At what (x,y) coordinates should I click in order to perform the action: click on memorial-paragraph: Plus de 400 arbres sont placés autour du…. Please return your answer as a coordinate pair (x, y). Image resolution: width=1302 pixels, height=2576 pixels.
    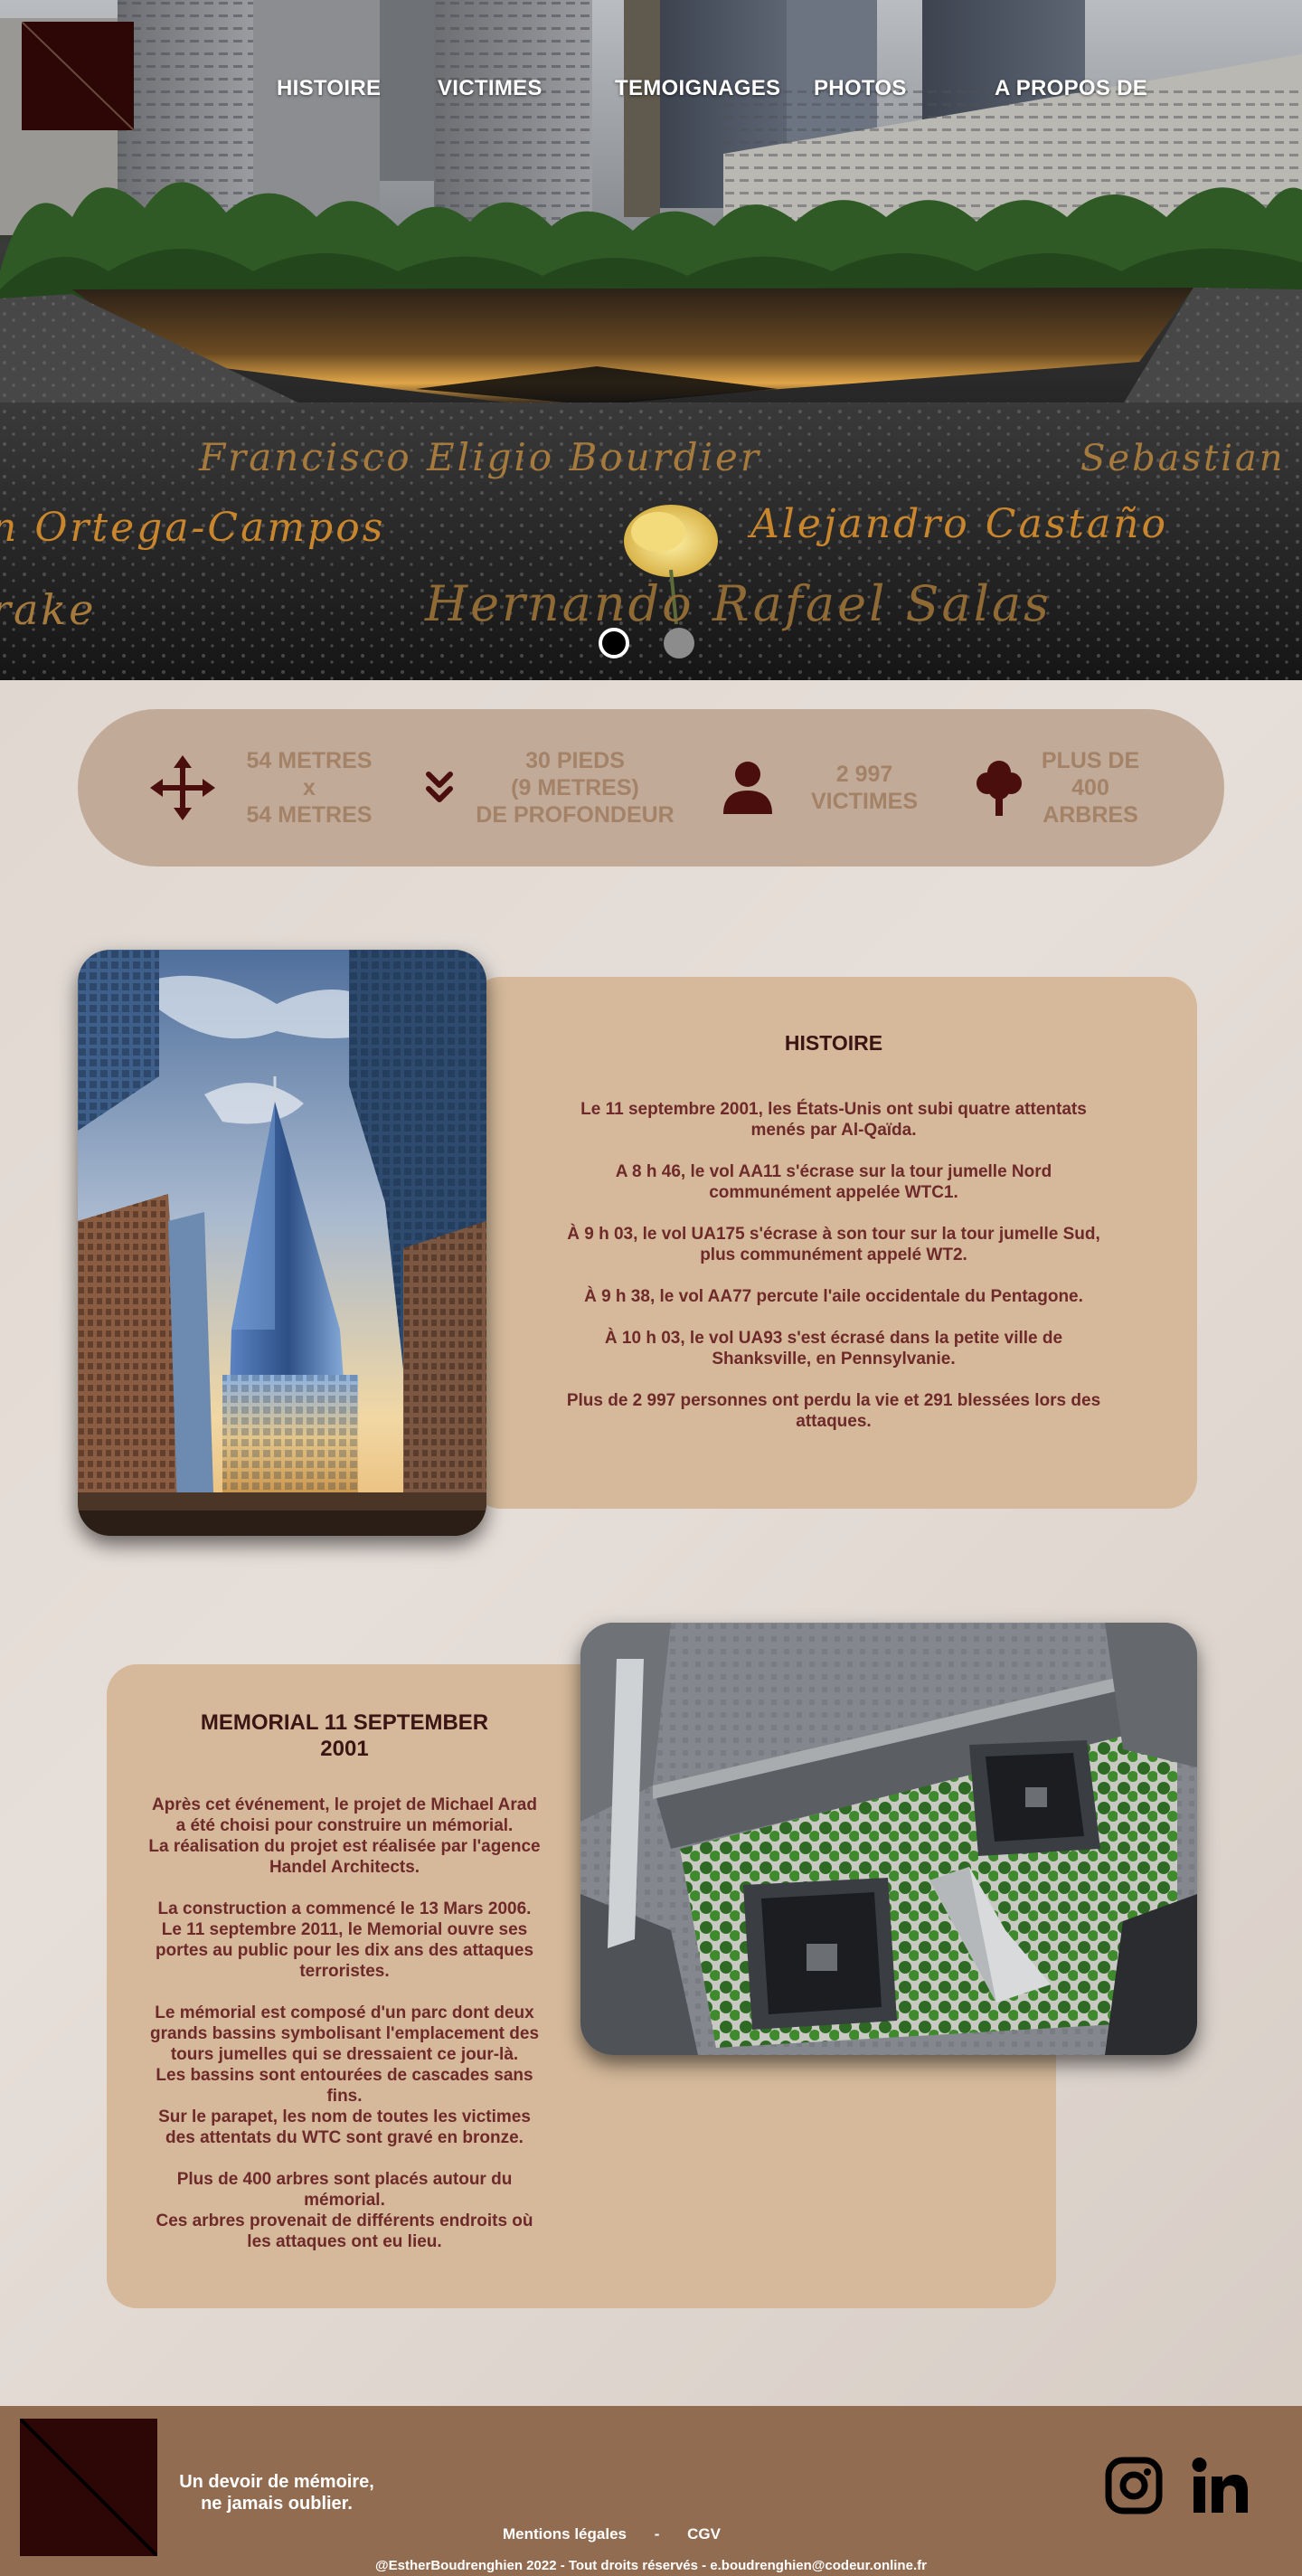
    Looking at the image, I should click on (344, 2211).